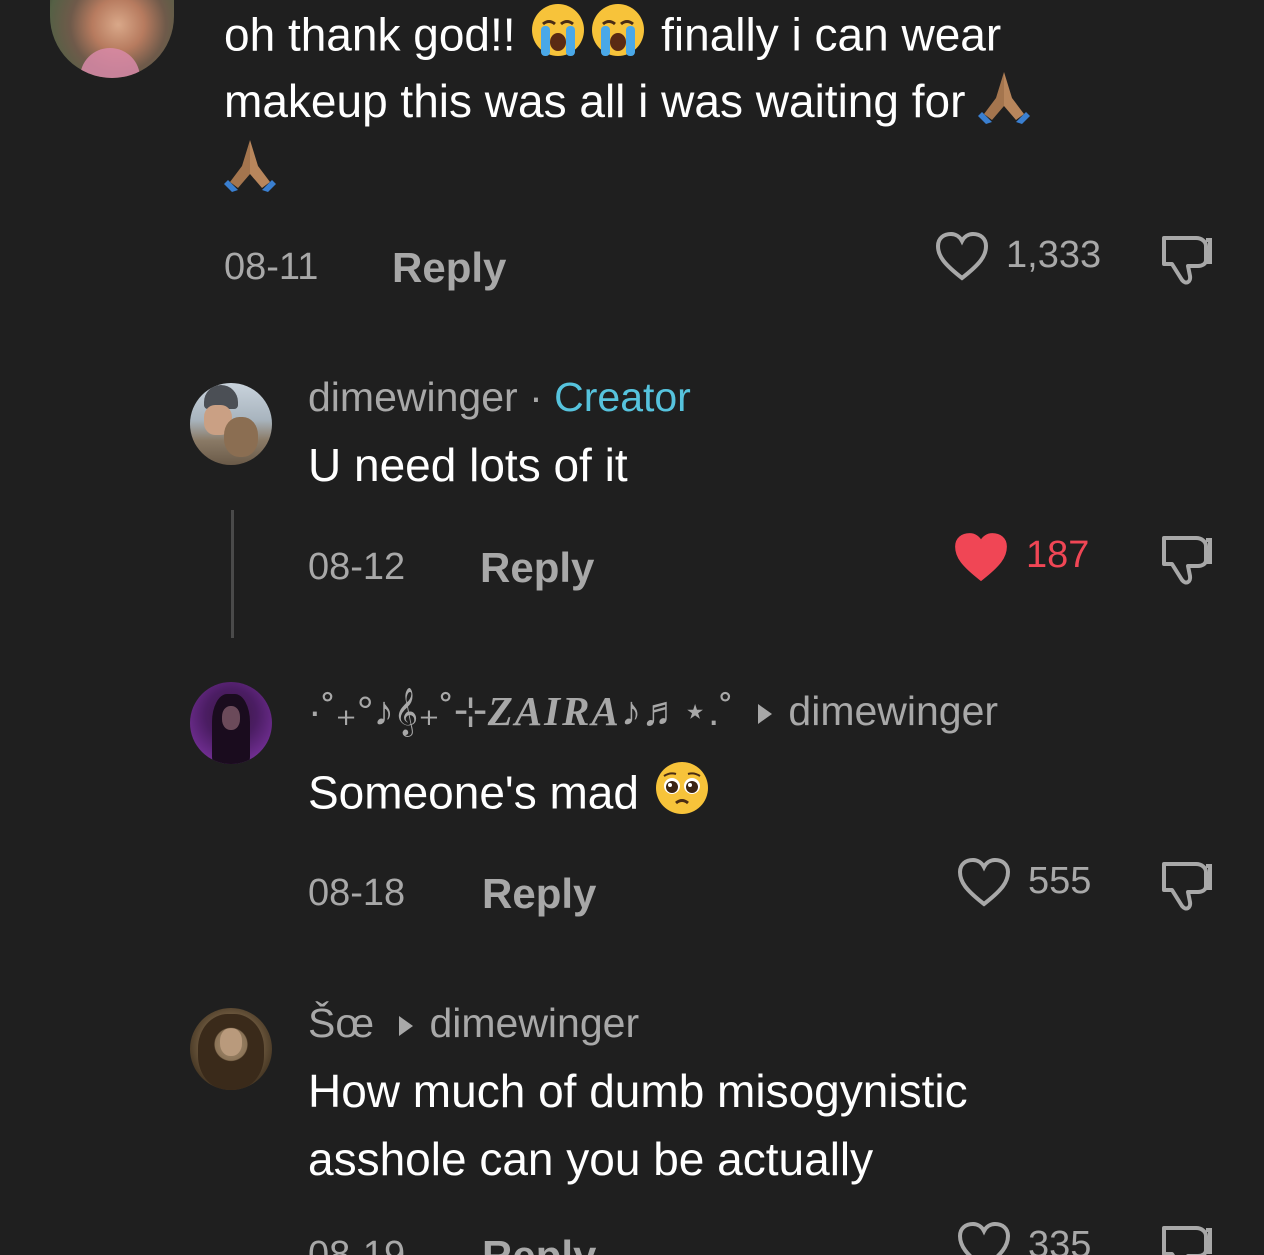 The height and width of the screenshot is (1255, 1264). Describe the element at coordinates (653, 711) in the screenshot. I see `comment-author: ·˚₊°♪𝄞₊˚⊹ZAIRA♪♬⋆.˚ dimewinger` at that location.